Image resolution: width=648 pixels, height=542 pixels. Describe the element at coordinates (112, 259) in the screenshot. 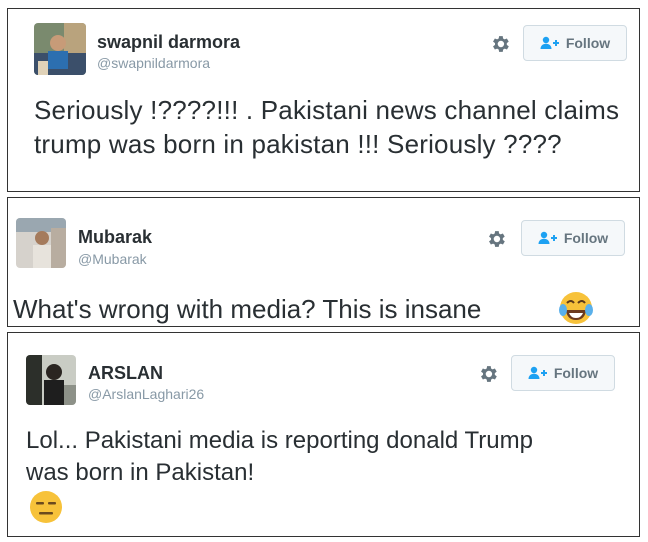

I see `user-handle: @Mubarak` at that location.